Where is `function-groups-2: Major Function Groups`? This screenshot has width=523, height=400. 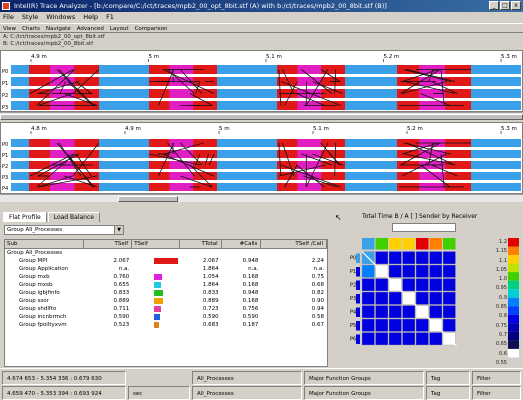
function-groups-2: Major Function Groups is located at coordinates (364, 393).